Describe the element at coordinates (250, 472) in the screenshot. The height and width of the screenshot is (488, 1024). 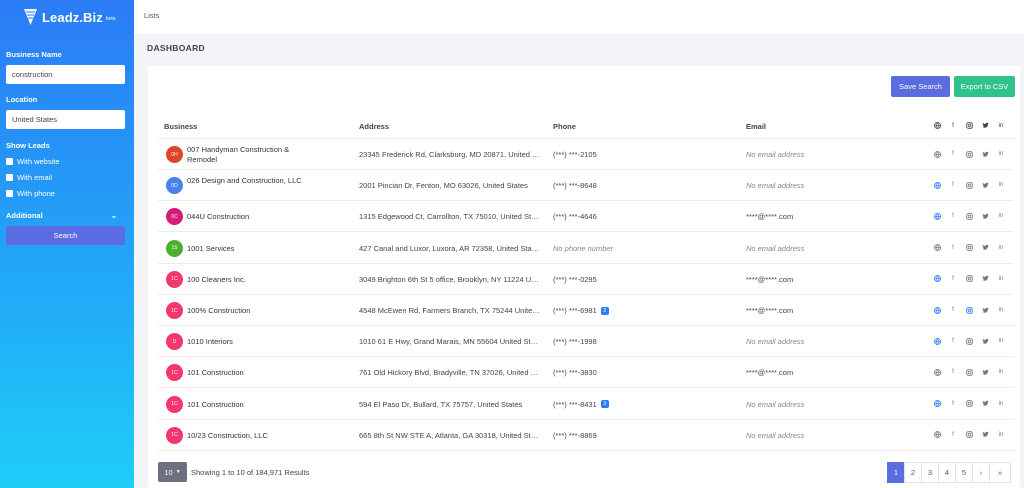
I see `results-count: Showing 1 to 10 of 184,971 Results` at that location.